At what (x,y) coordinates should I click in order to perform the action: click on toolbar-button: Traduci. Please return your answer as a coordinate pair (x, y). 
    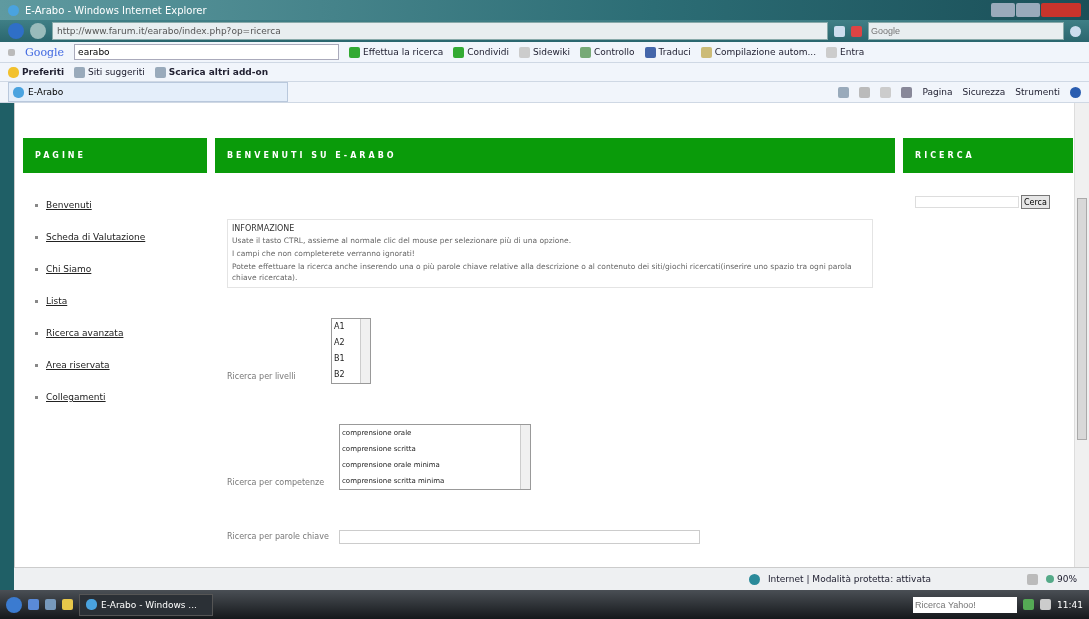
    Looking at the image, I should click on (667, 52).